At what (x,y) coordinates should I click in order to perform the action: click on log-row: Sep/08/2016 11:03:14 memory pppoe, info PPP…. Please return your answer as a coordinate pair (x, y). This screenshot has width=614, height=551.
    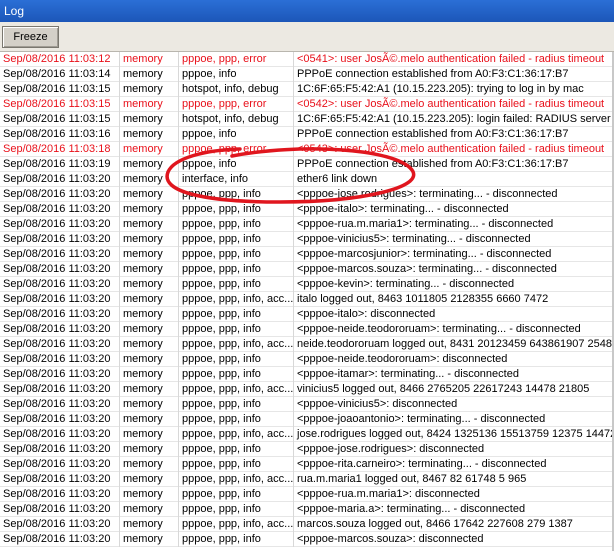
    Looking at the image, I should click on (307, 74).